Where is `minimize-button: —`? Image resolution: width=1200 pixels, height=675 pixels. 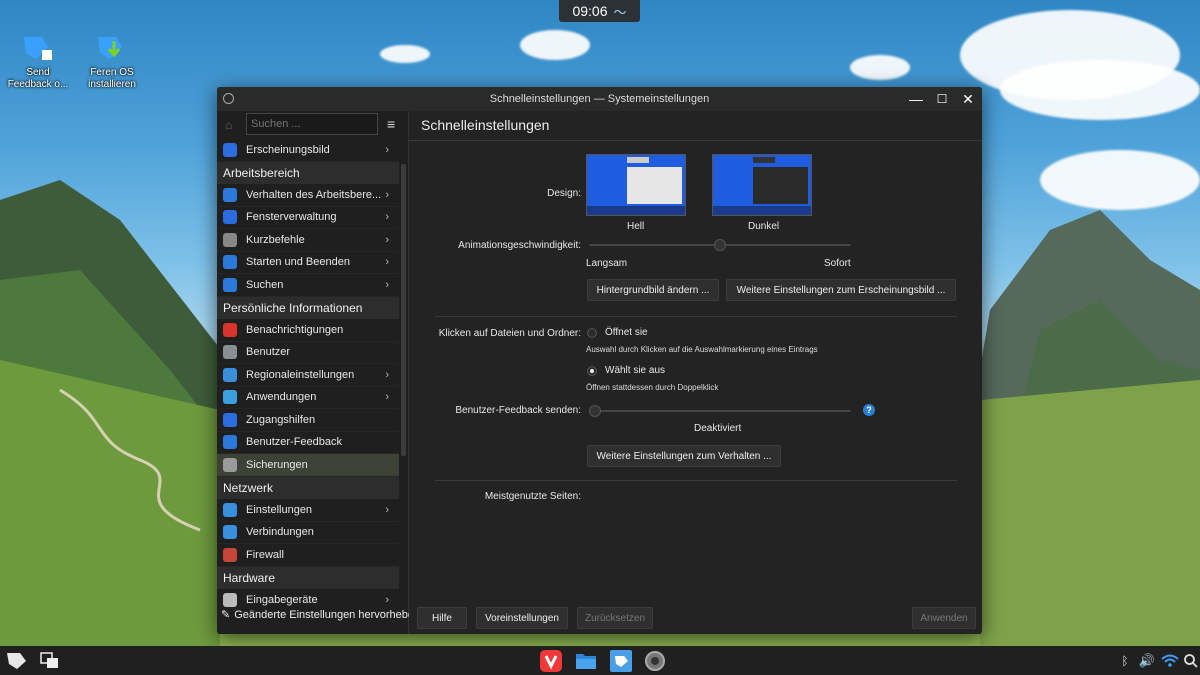 minimize-button: — is located at coordinates (916, 99).